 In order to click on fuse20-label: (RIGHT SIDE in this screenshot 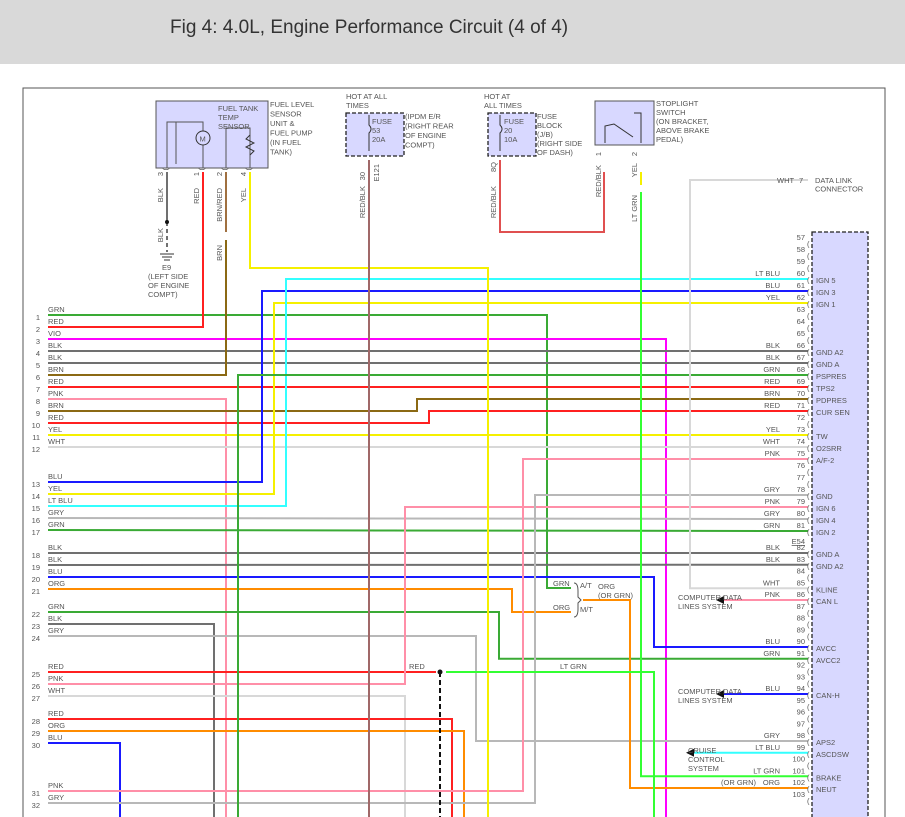, I will do `click(559, 143)`.